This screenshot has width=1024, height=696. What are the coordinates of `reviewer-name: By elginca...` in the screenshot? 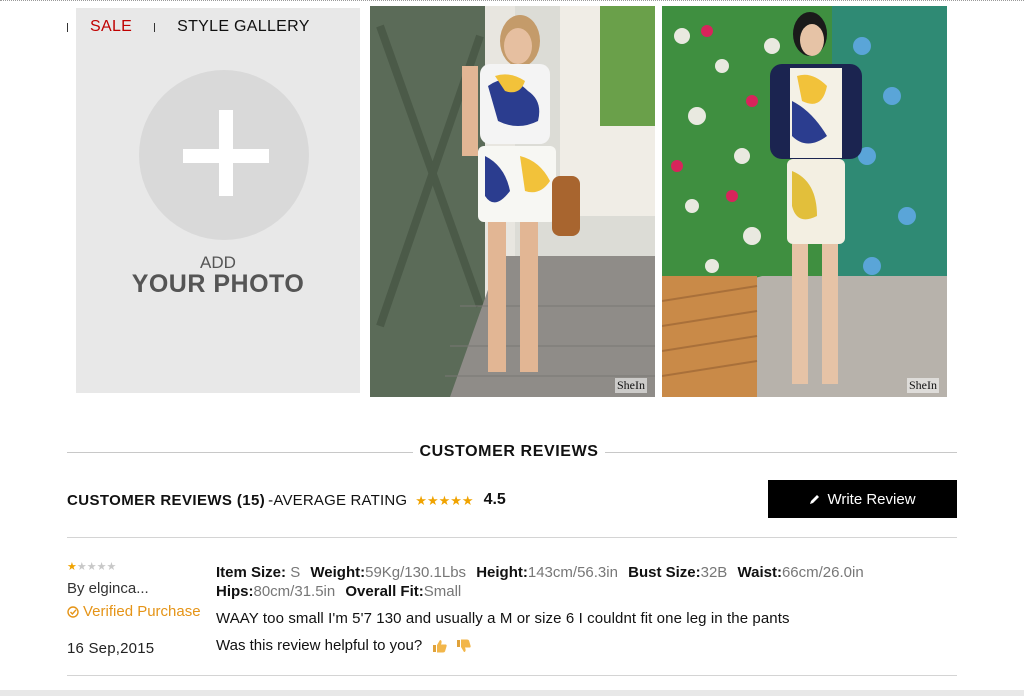 It's located at (108, 588).